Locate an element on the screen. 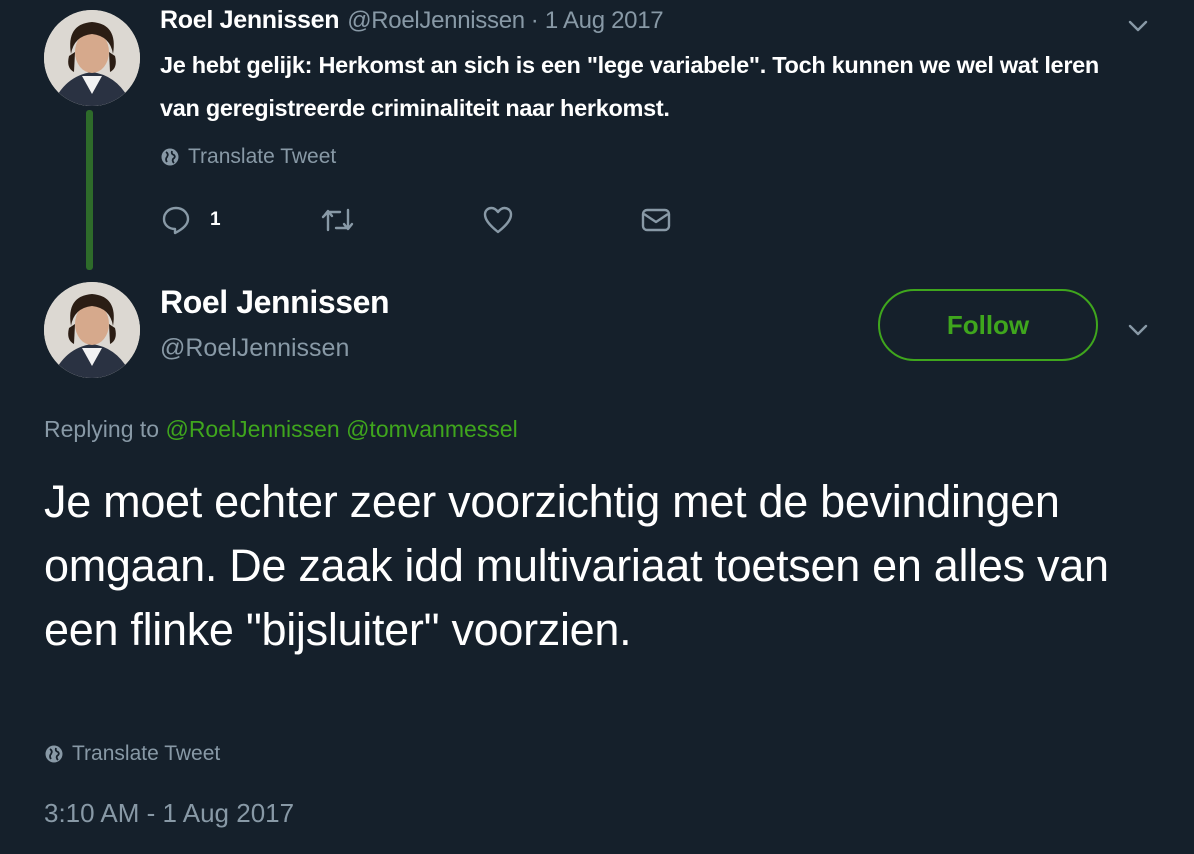 This screenshot has width=1194, height=854. parent-translate-label: Translate Tweet is located at coordinates (262, 156).